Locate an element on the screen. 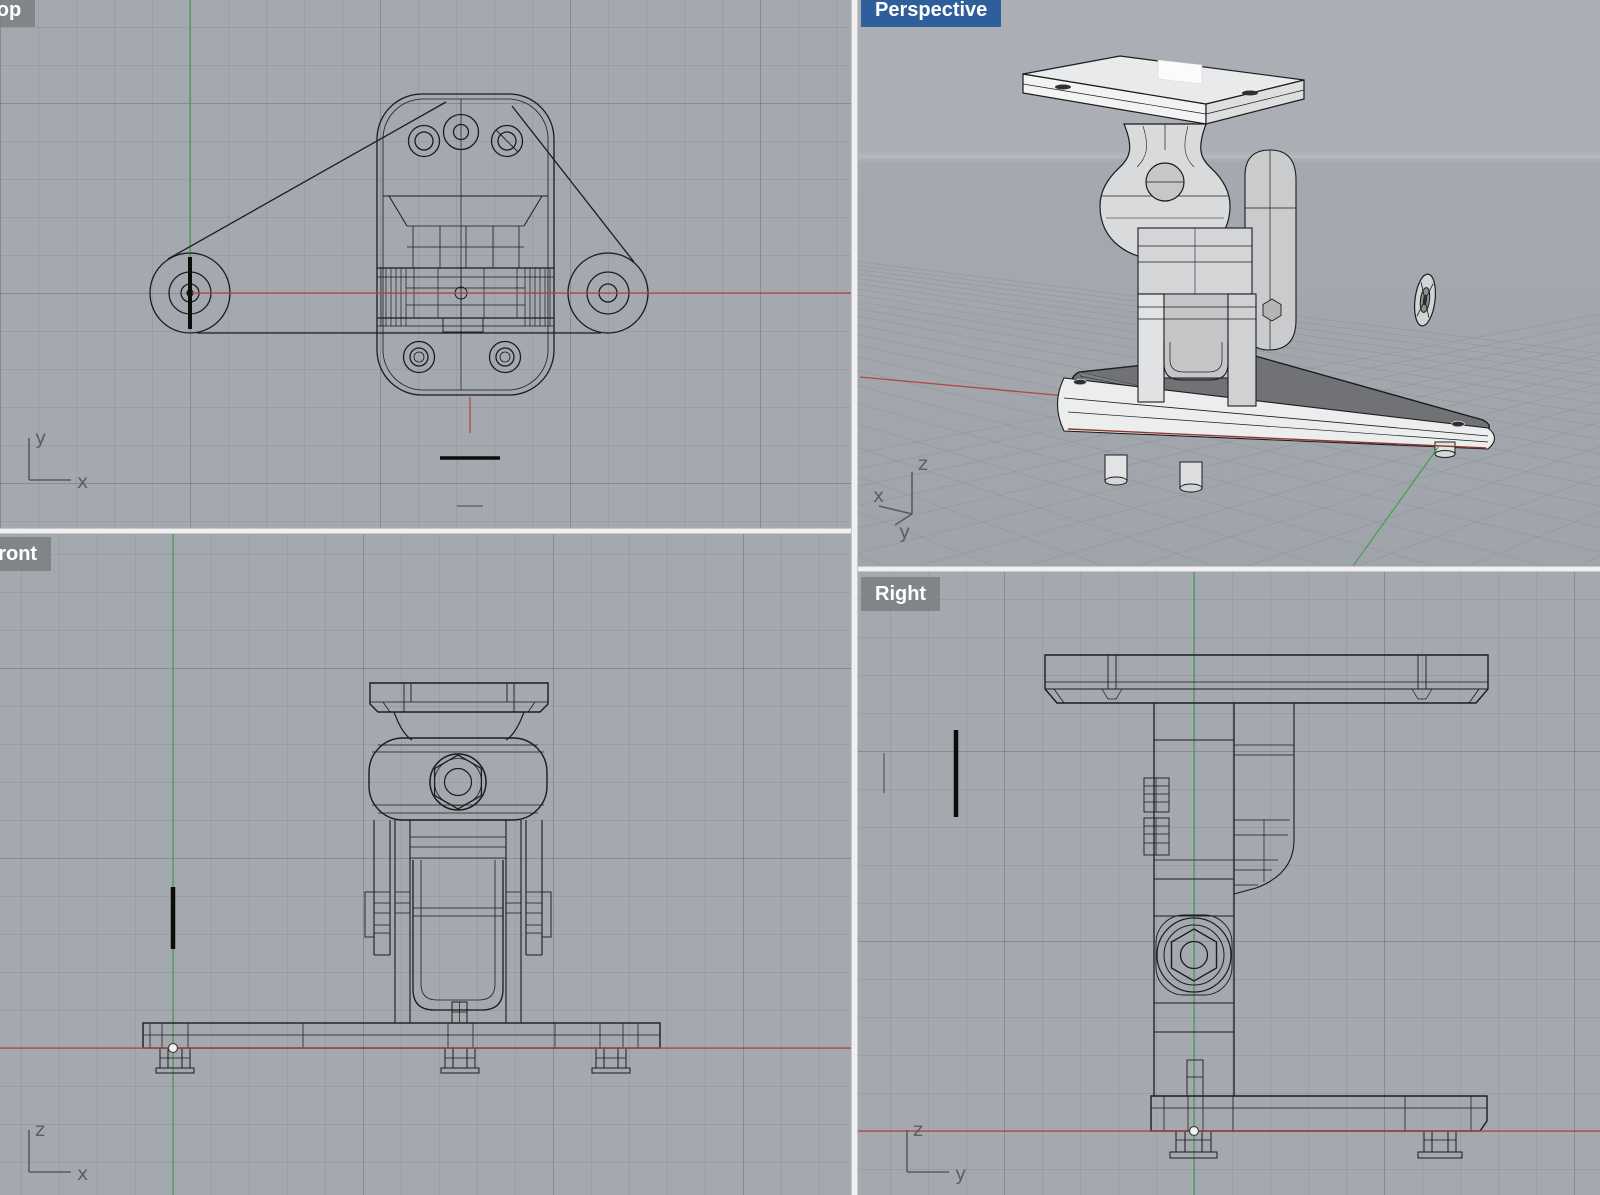  perspective-axis-gnomon: z x y is located at coordinates (900, 497).